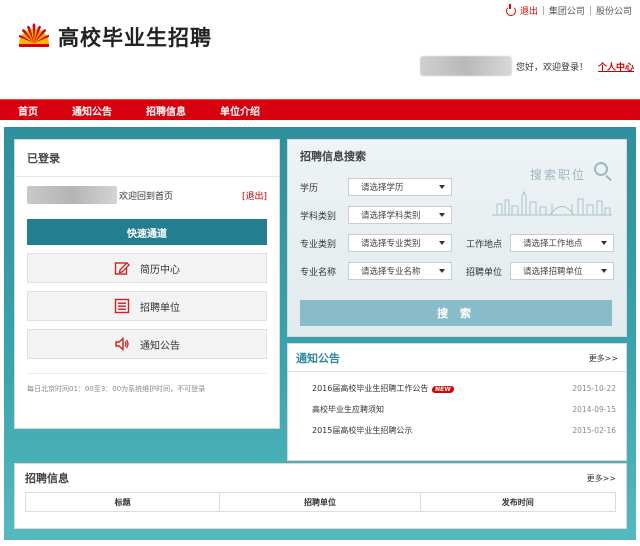  Describe the element at coordinates (484, 272) in the screenshot. I see `employer-label: 招聘单位` at that location.